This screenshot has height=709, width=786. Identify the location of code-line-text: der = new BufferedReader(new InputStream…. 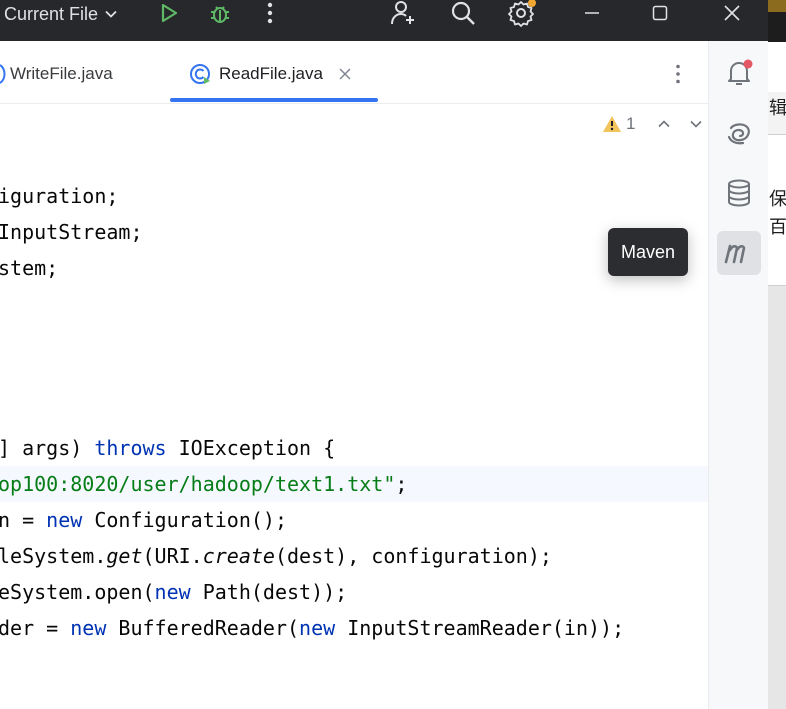
(312, 628).